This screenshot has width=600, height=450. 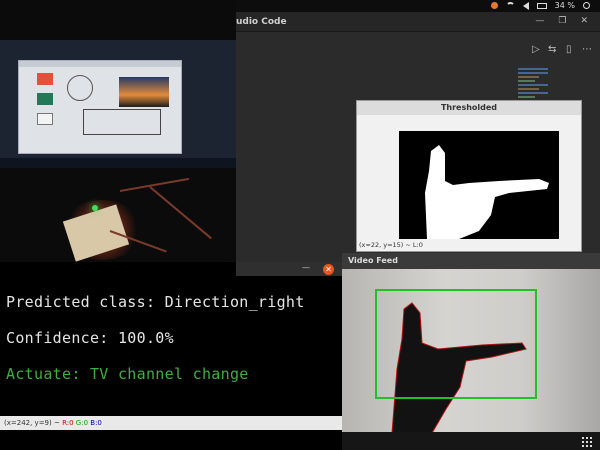 What do you see at coordinates (118, 163) in the screenshot?
I see `monitor-taskbar` at bounding box center [118, 163].